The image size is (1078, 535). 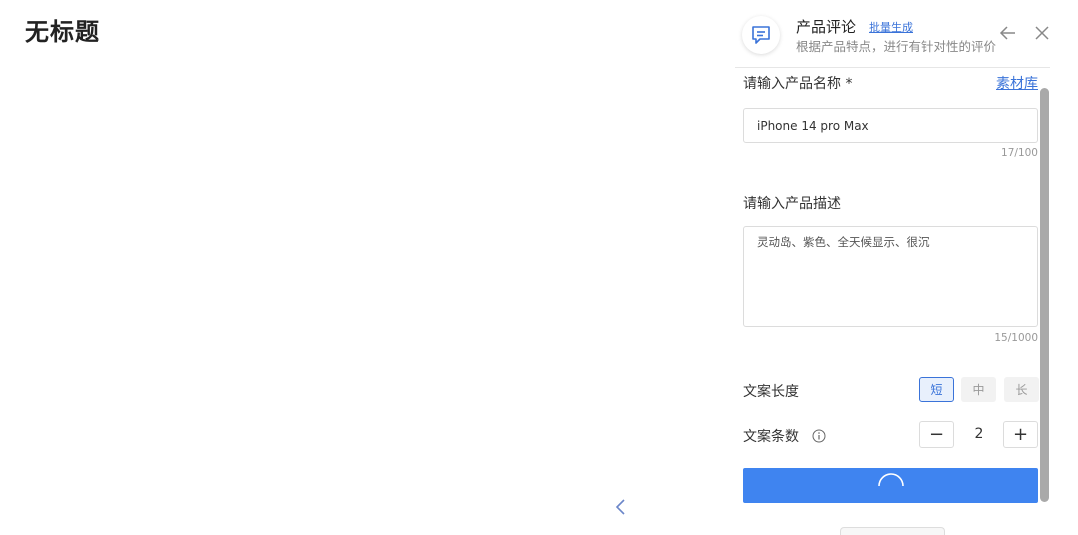 I want to click on collapse-panel-chevron-icon, so click(x=621, y=507).